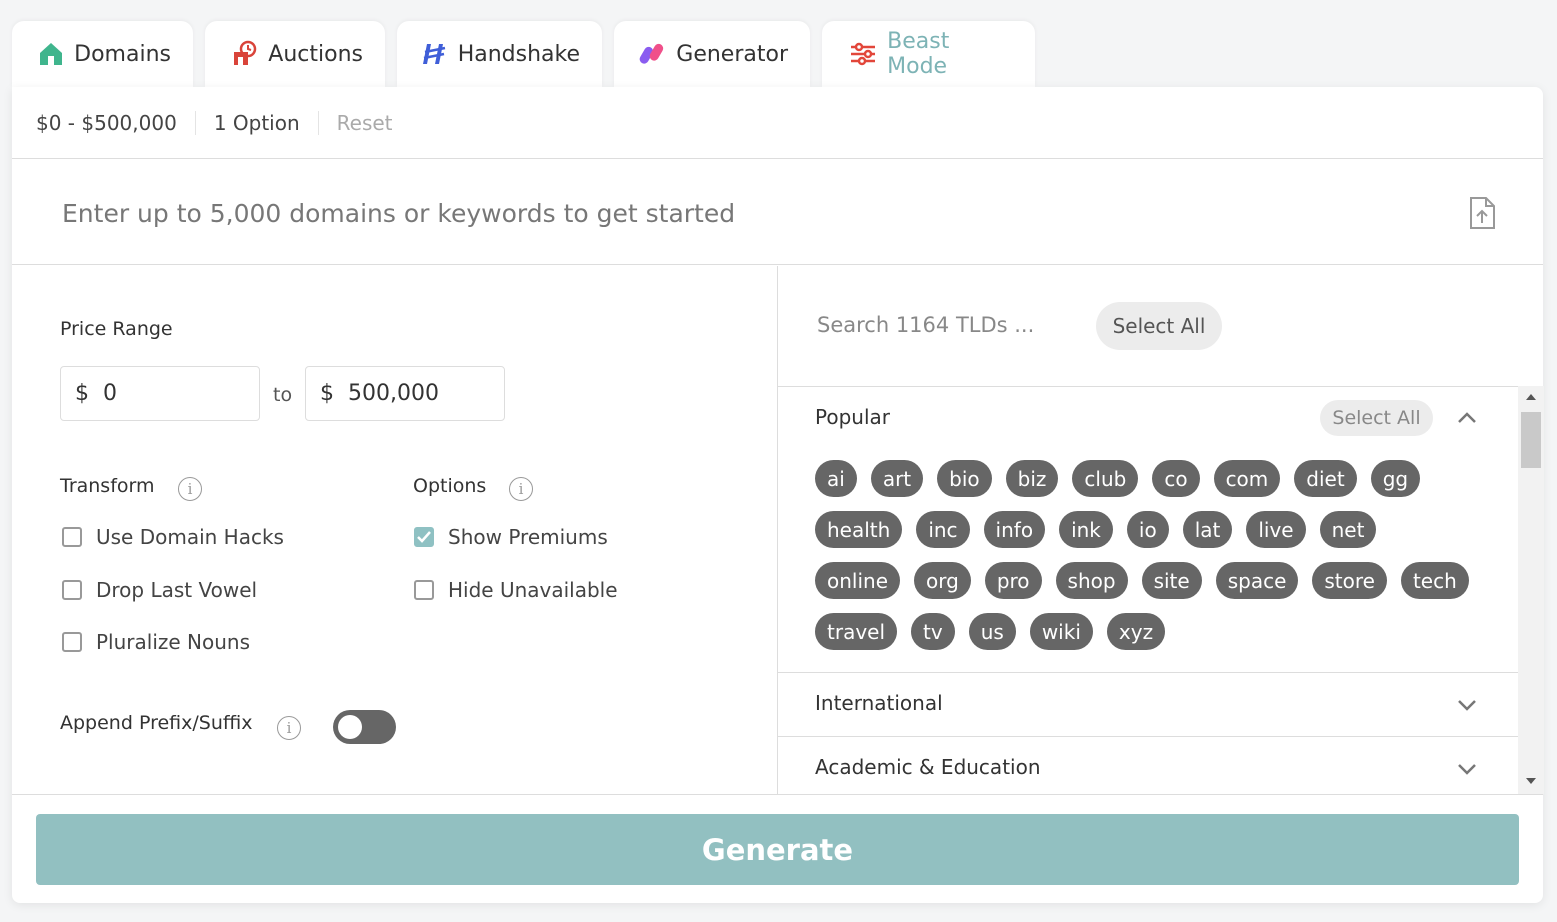  What do you see at coordinates (836, 478) in the screenshot?
I see `tld-chip-ai: ai` at bounding box center [836, 478].